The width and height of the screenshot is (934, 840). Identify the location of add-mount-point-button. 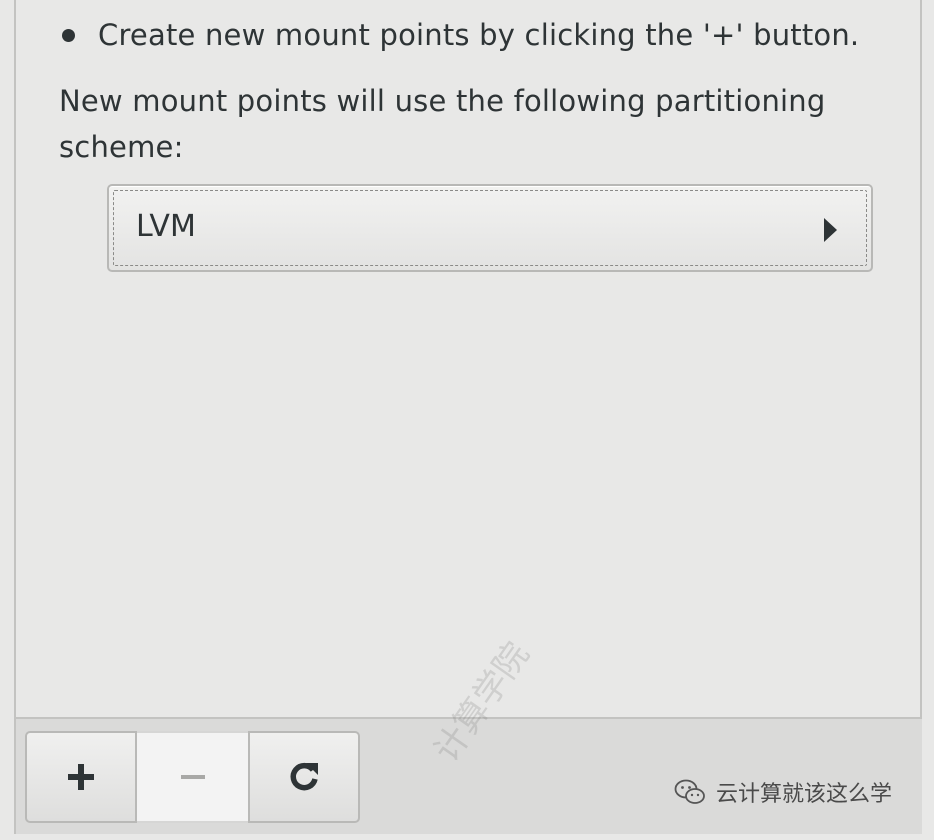
(81, 777).